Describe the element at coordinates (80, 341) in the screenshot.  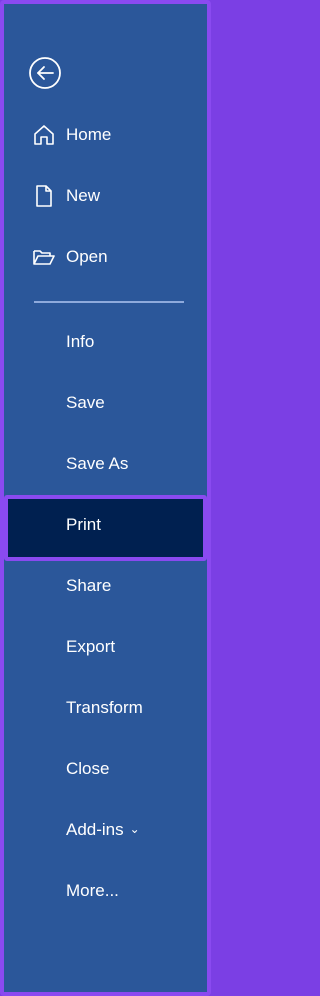
I see `nav-item-label: Info` at that location.